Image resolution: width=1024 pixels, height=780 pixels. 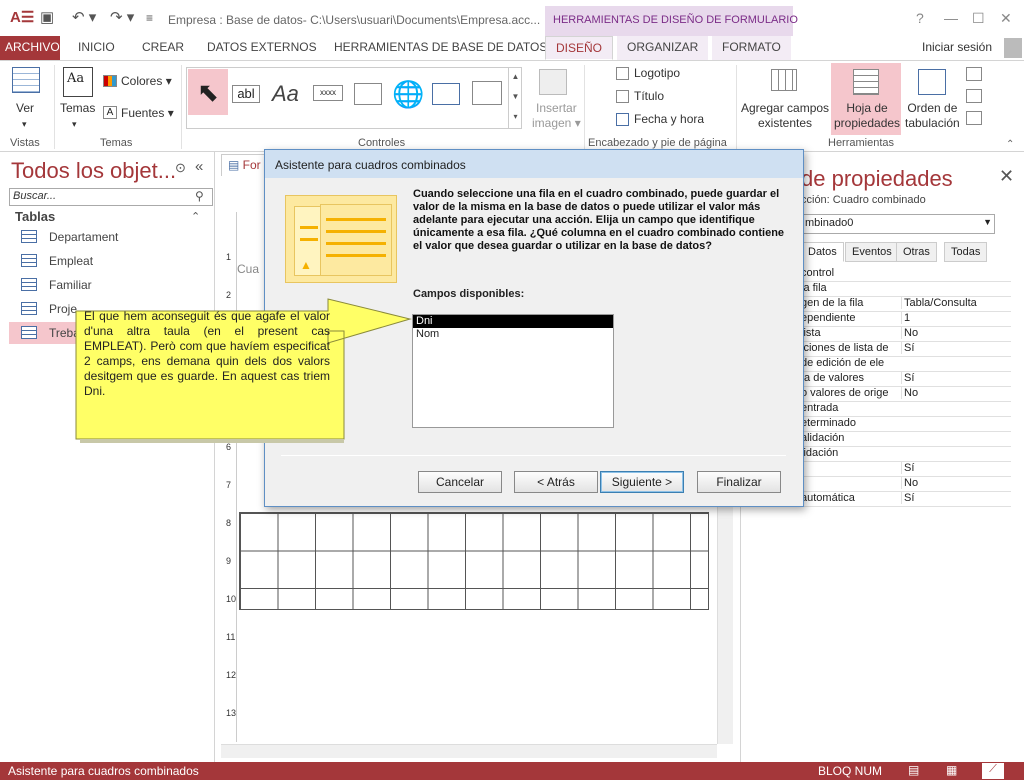 What do you see at coordinates (199, 166) in the screenshot?
I see `nav-collapse-icon: «` at bounding box center [199, 166].